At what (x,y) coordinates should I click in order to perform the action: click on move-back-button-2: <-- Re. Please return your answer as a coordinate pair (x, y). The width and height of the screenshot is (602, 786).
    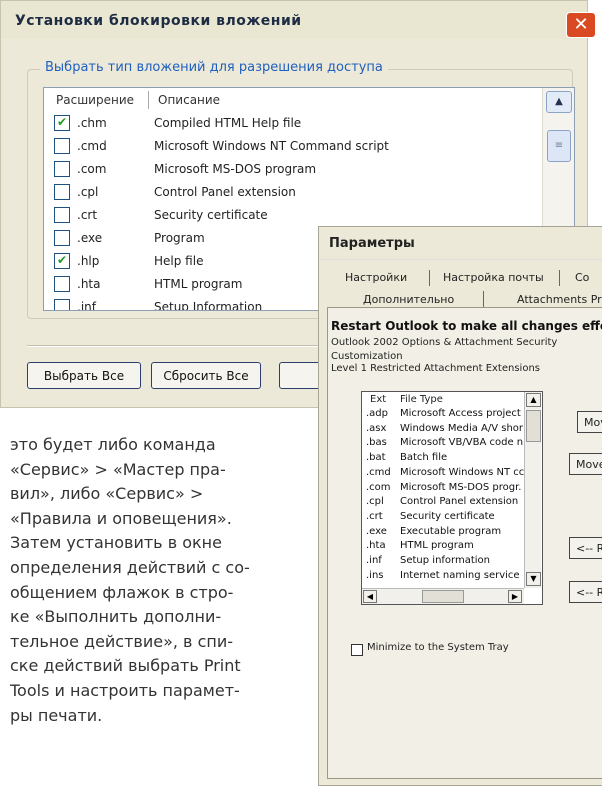
    Looking at the image, I should click on (585, 592).